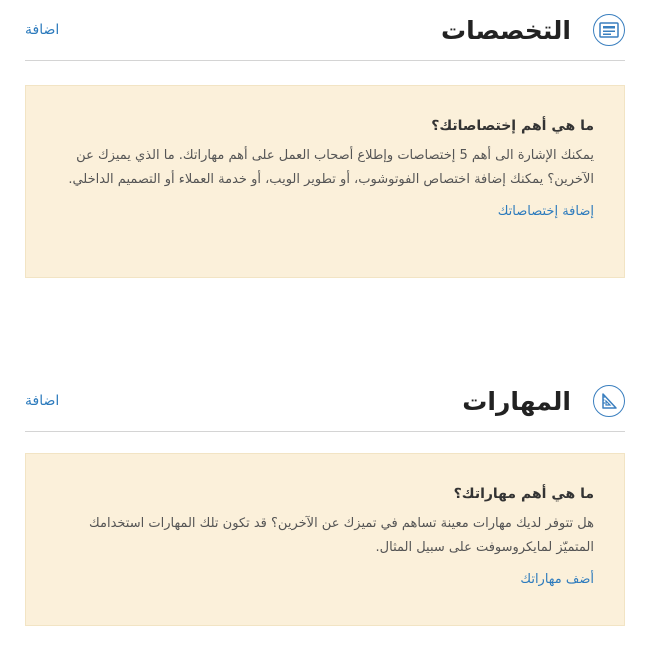 Image resolution: width=663 pixels, height=649 pixels. What do you see at coordinates (506, 30) in the screenshot?
I see `specializations-title: التخصصات` at bounding box center [506, 30].